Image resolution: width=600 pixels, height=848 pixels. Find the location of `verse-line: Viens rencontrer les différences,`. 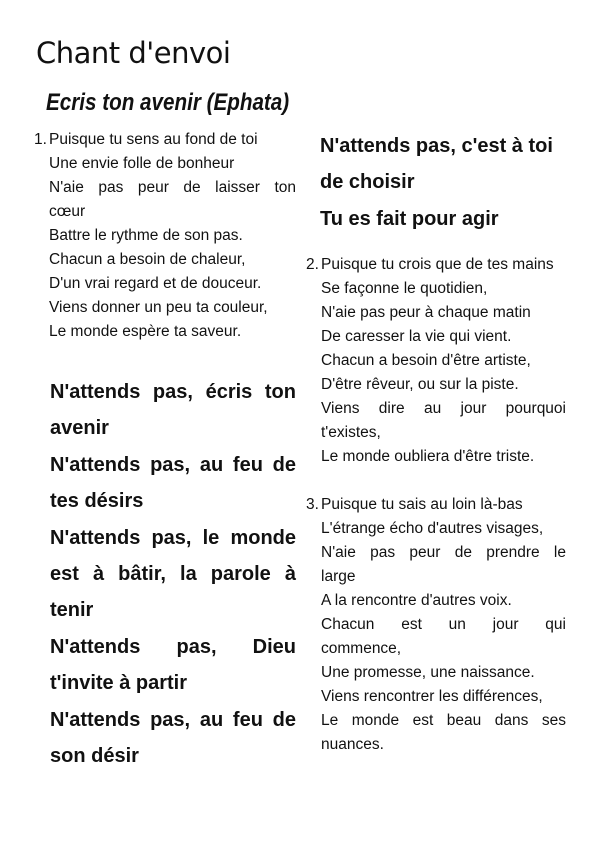

verse-line: Viens rencontrer les différences, is located at coordinates (432, 697).